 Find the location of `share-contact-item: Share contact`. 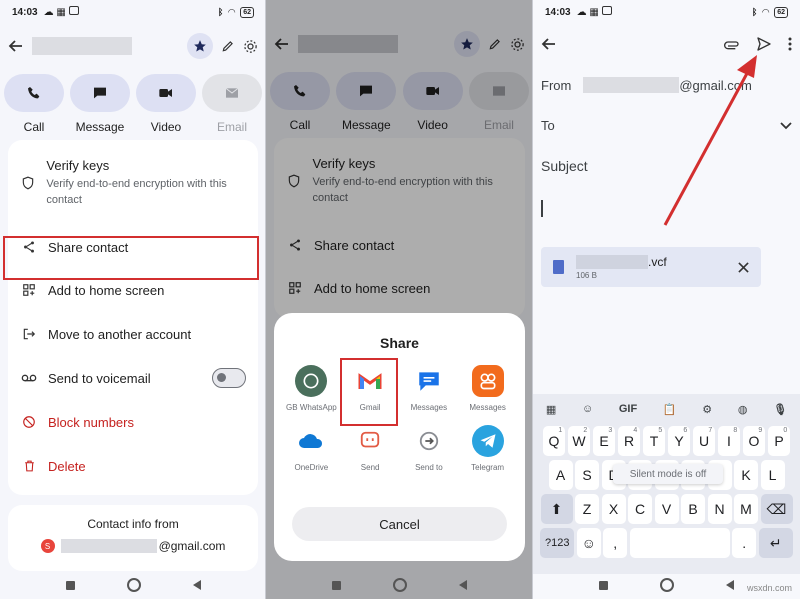

share-contact-item: Share contact is located at coordinates (133, 247).